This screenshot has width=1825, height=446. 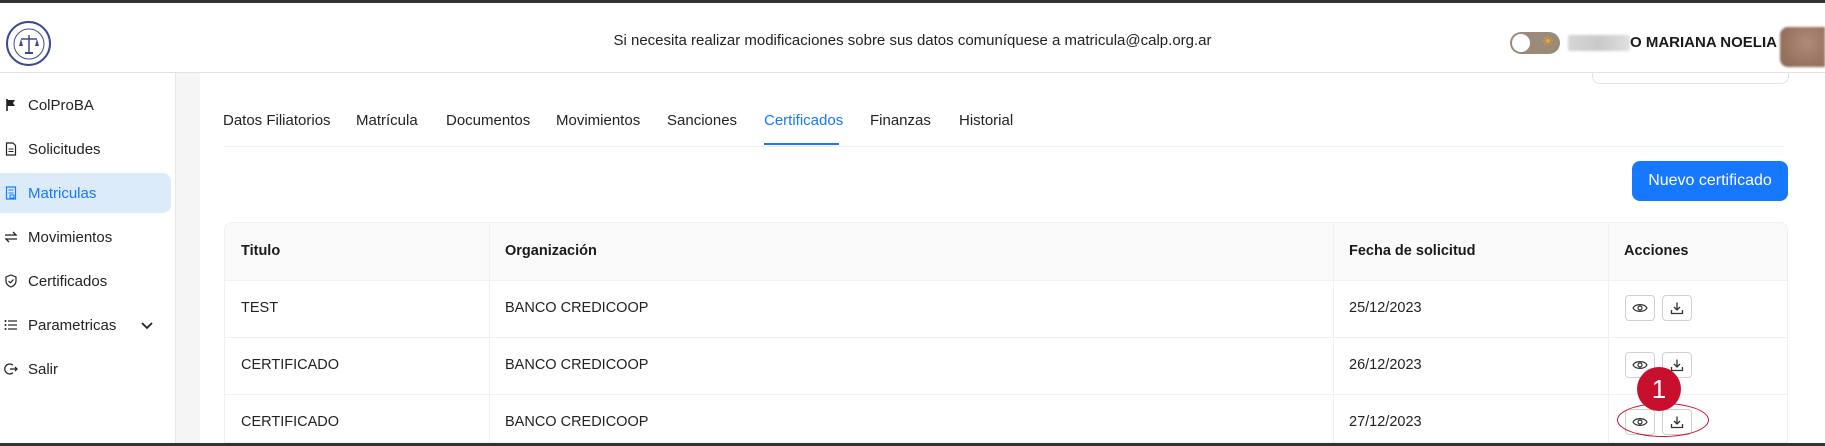 What do you see at coordinates (1547, 41) in the screenshot?
I see `sun-icon: ☀` at bounding box center [1547, 41].